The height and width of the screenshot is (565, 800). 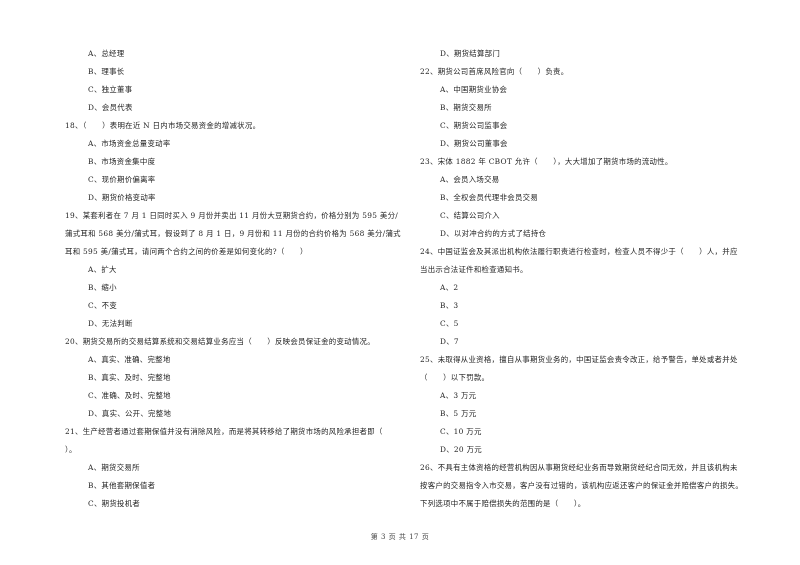 What do you see at coordinates (470, 215) in the screenshot?
I see `option-line: C、结算公司介入` at bounding box center [470, 215].